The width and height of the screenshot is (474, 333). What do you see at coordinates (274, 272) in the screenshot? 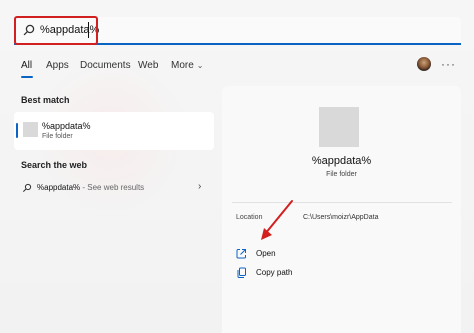
I see `copy-path-label: Copy path` at bounding box center [274, 272].